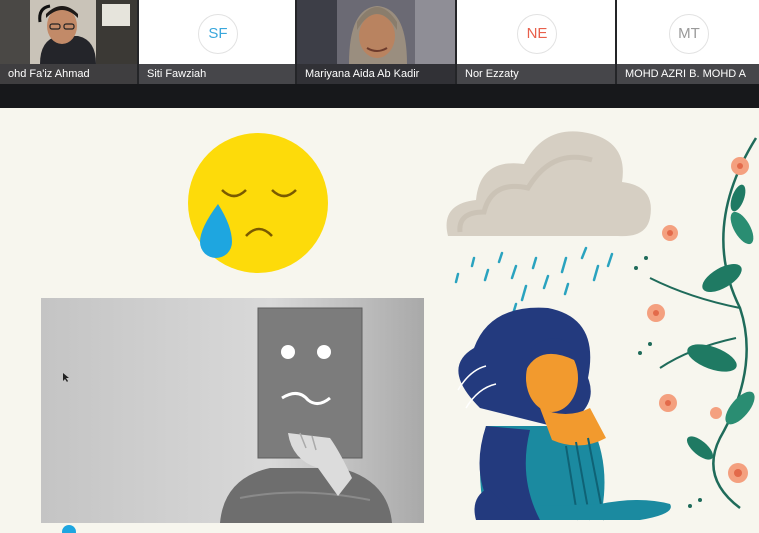  What do you see at coordinates (68, 42) in the screenshot?
I see `participant-tile-1: ohd Fa'iz Ahmad` at bounding box center [68, 42].